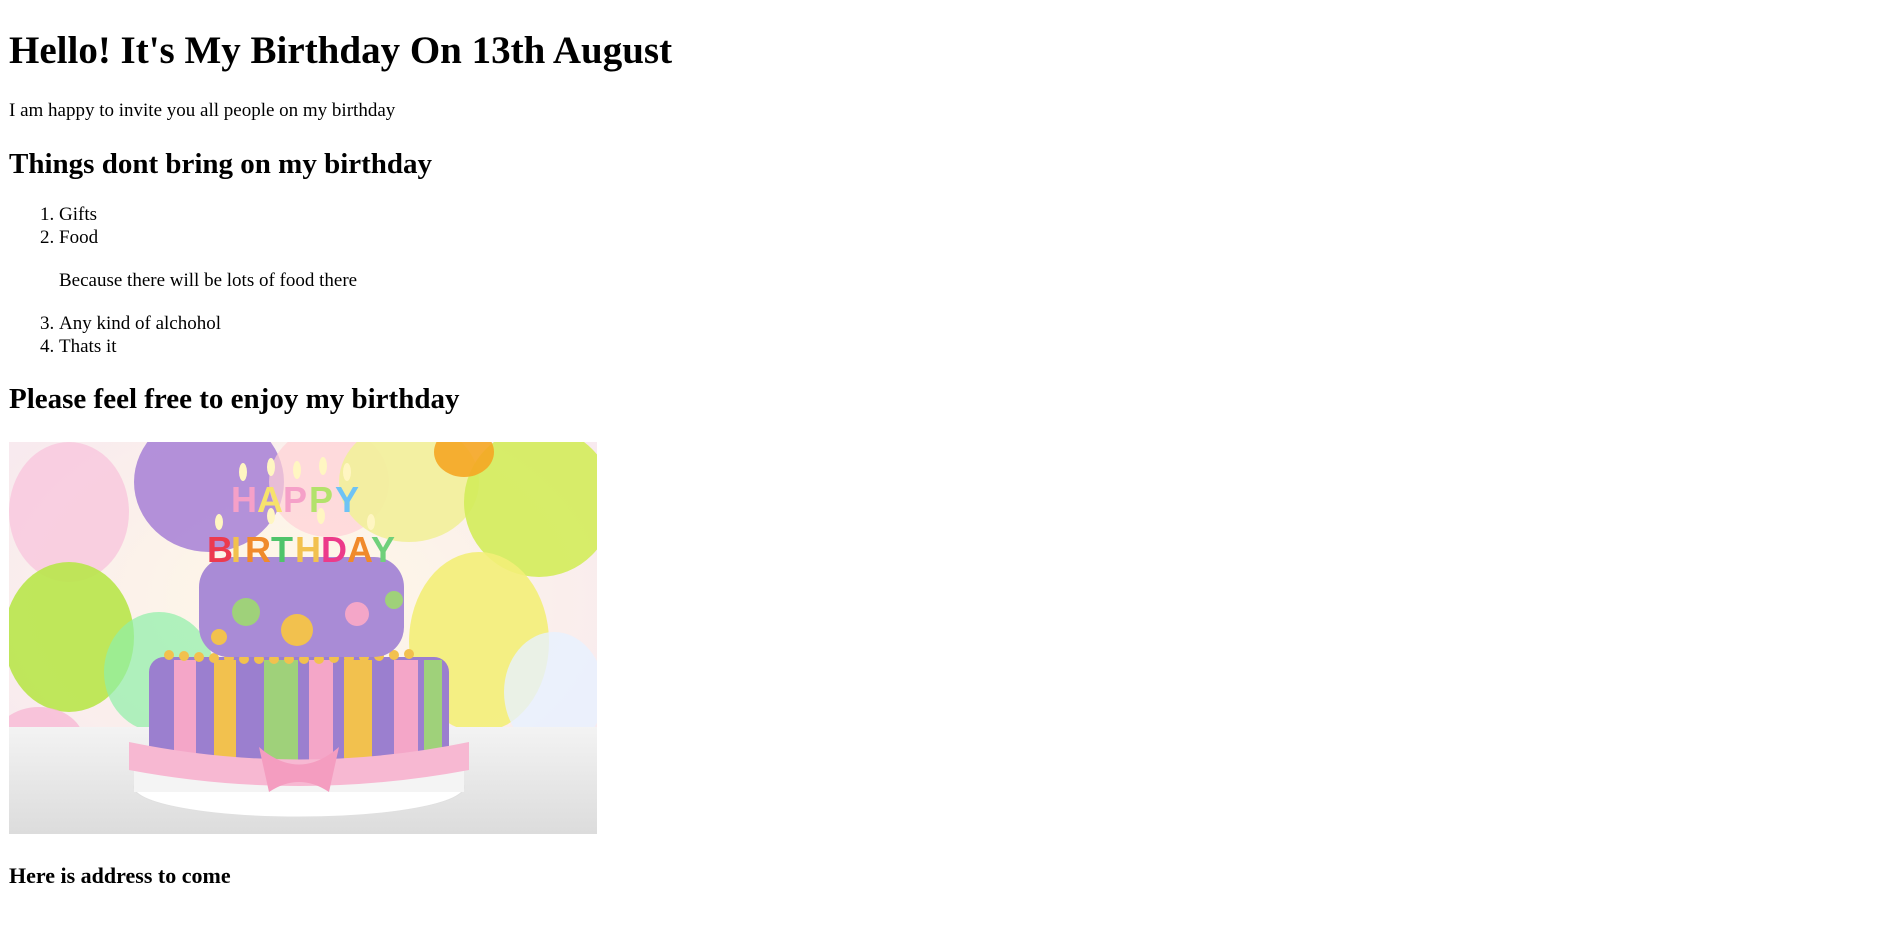 The image size is (1897, 933). What do you see at coordinates (220, 549) in the screenshot?
I see `candle-letter: B` at bounding box center [220, 549].